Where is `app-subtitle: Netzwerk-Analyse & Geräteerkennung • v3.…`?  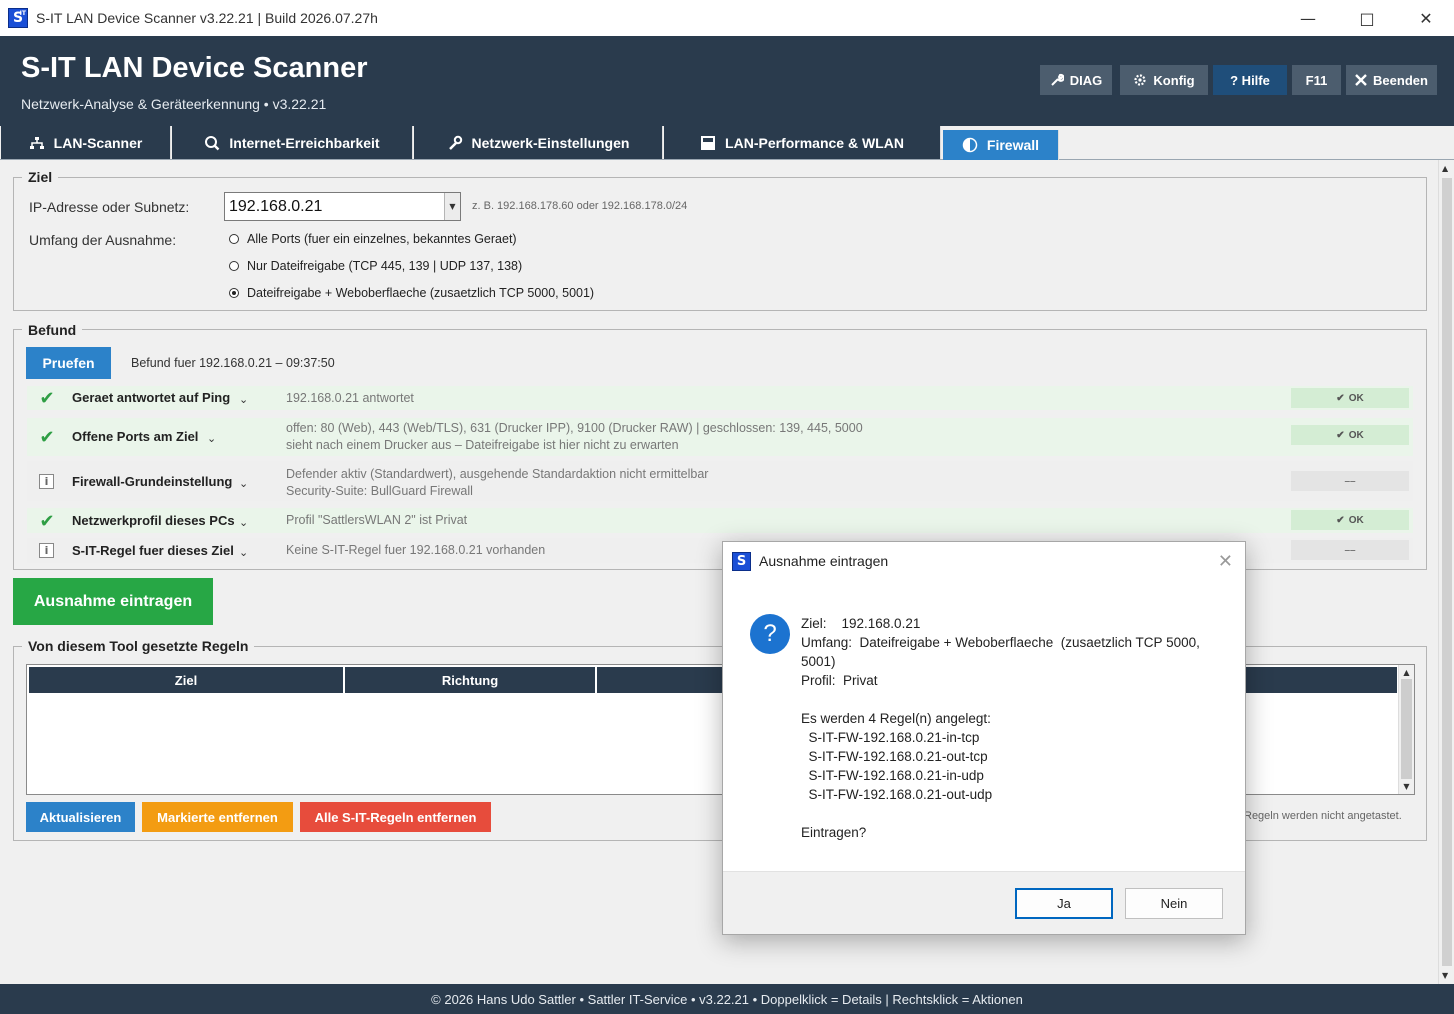 app-subtitle: Netzwerk-Analyse & Geräteerkennung • v3.… is located at coordinates (174, 104).